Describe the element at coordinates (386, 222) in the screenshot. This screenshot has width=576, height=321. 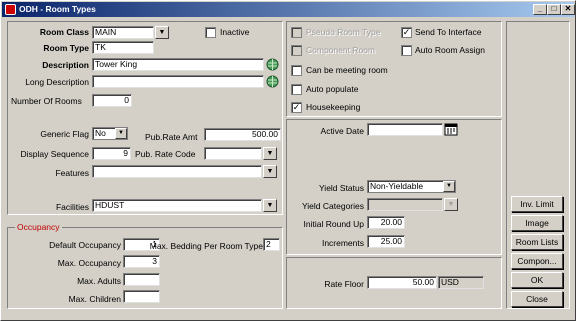
I see `initial-round-up-field: 20.00` at that location.